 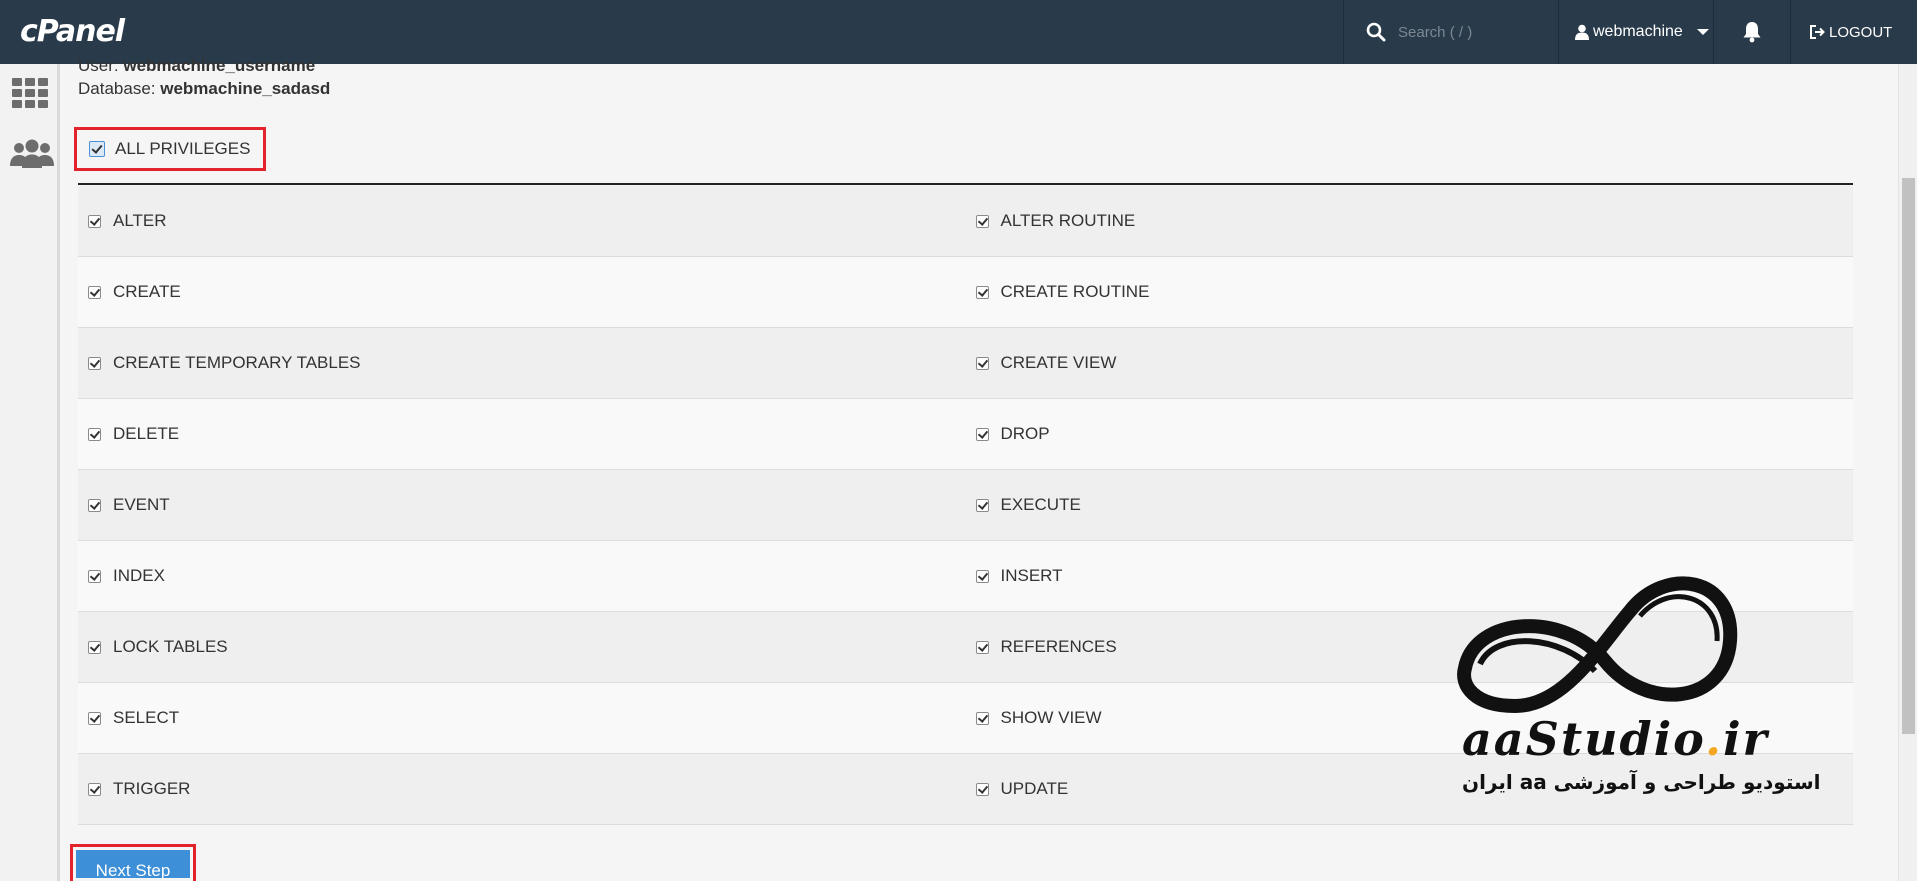 I want to click on privilege-cell: EXECUTE, so click(x=1410, y=505).